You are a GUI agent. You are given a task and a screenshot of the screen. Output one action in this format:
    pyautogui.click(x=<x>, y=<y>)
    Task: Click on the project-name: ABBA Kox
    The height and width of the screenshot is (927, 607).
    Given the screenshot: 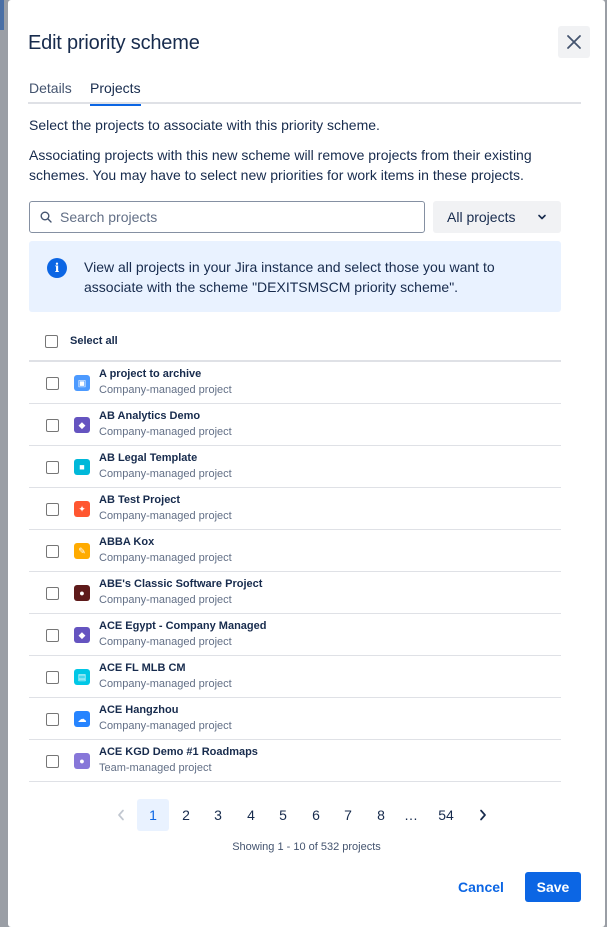 What is the action you would take?
    pyautogui.click(x=127, y=542)
    